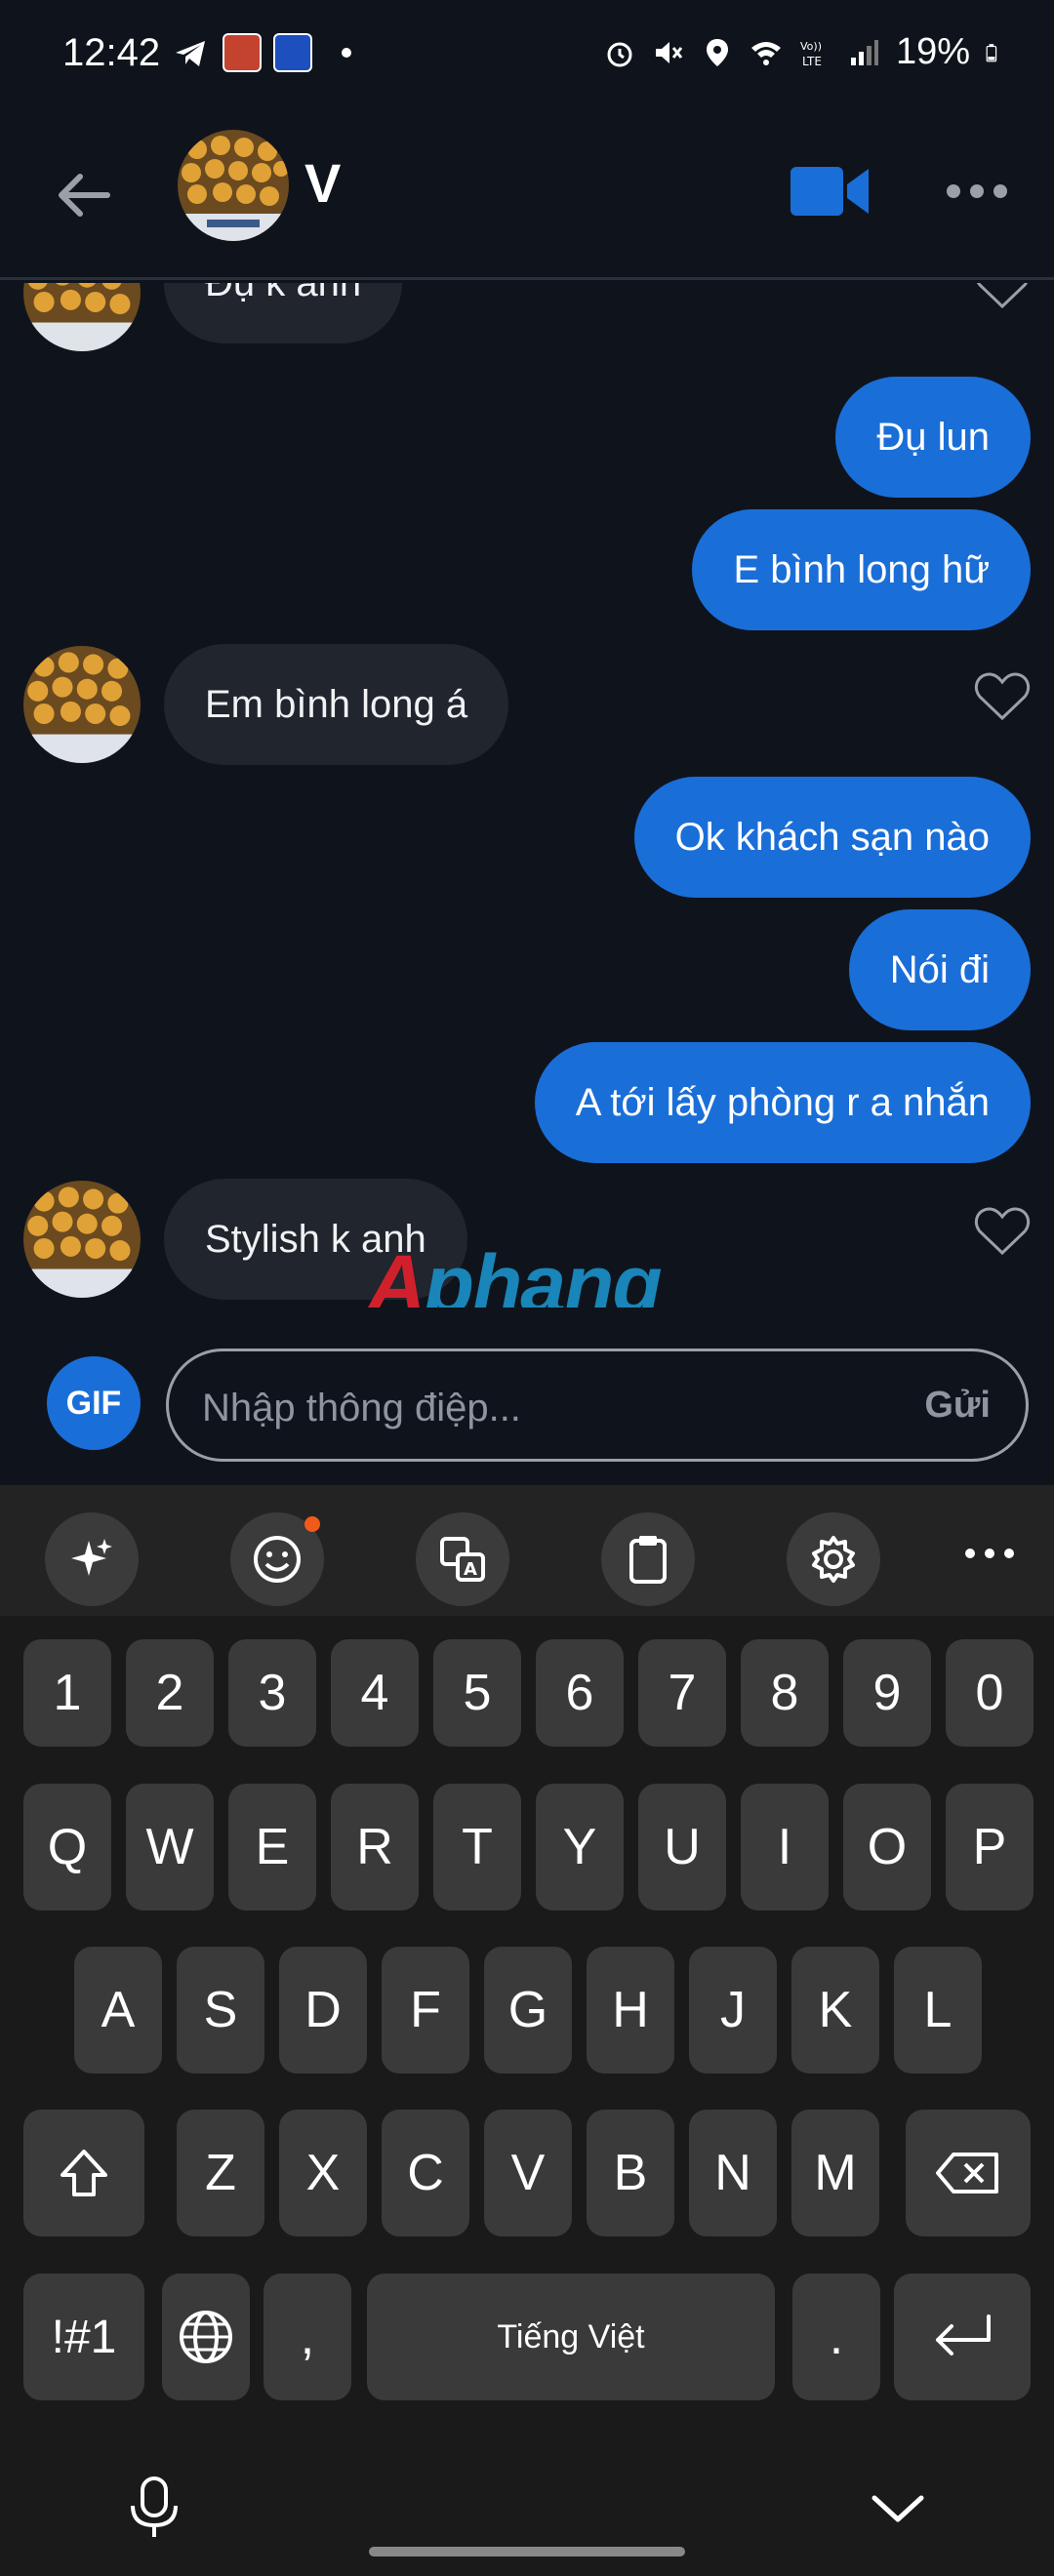 Image resolution: width=1054 pixels, height=2576 pixels. What do you see at coordinates (811, 54) in the screenshot?
I see `volte-icon: Vo)) LTE` at bounding box center [811, 54].